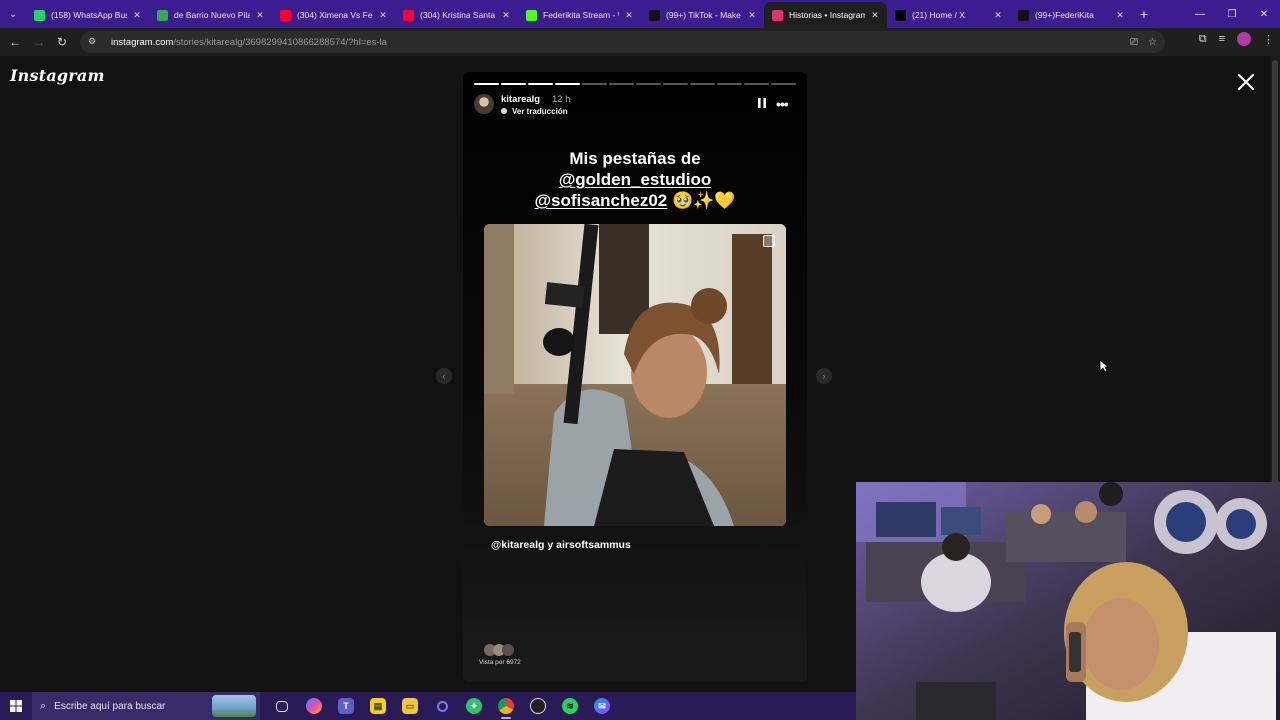 The image size is (1280, 720). What do you see at coordinates (635, 84) in the screenshot?
I see `story-progress-bar` at bounding box center [635, 84].